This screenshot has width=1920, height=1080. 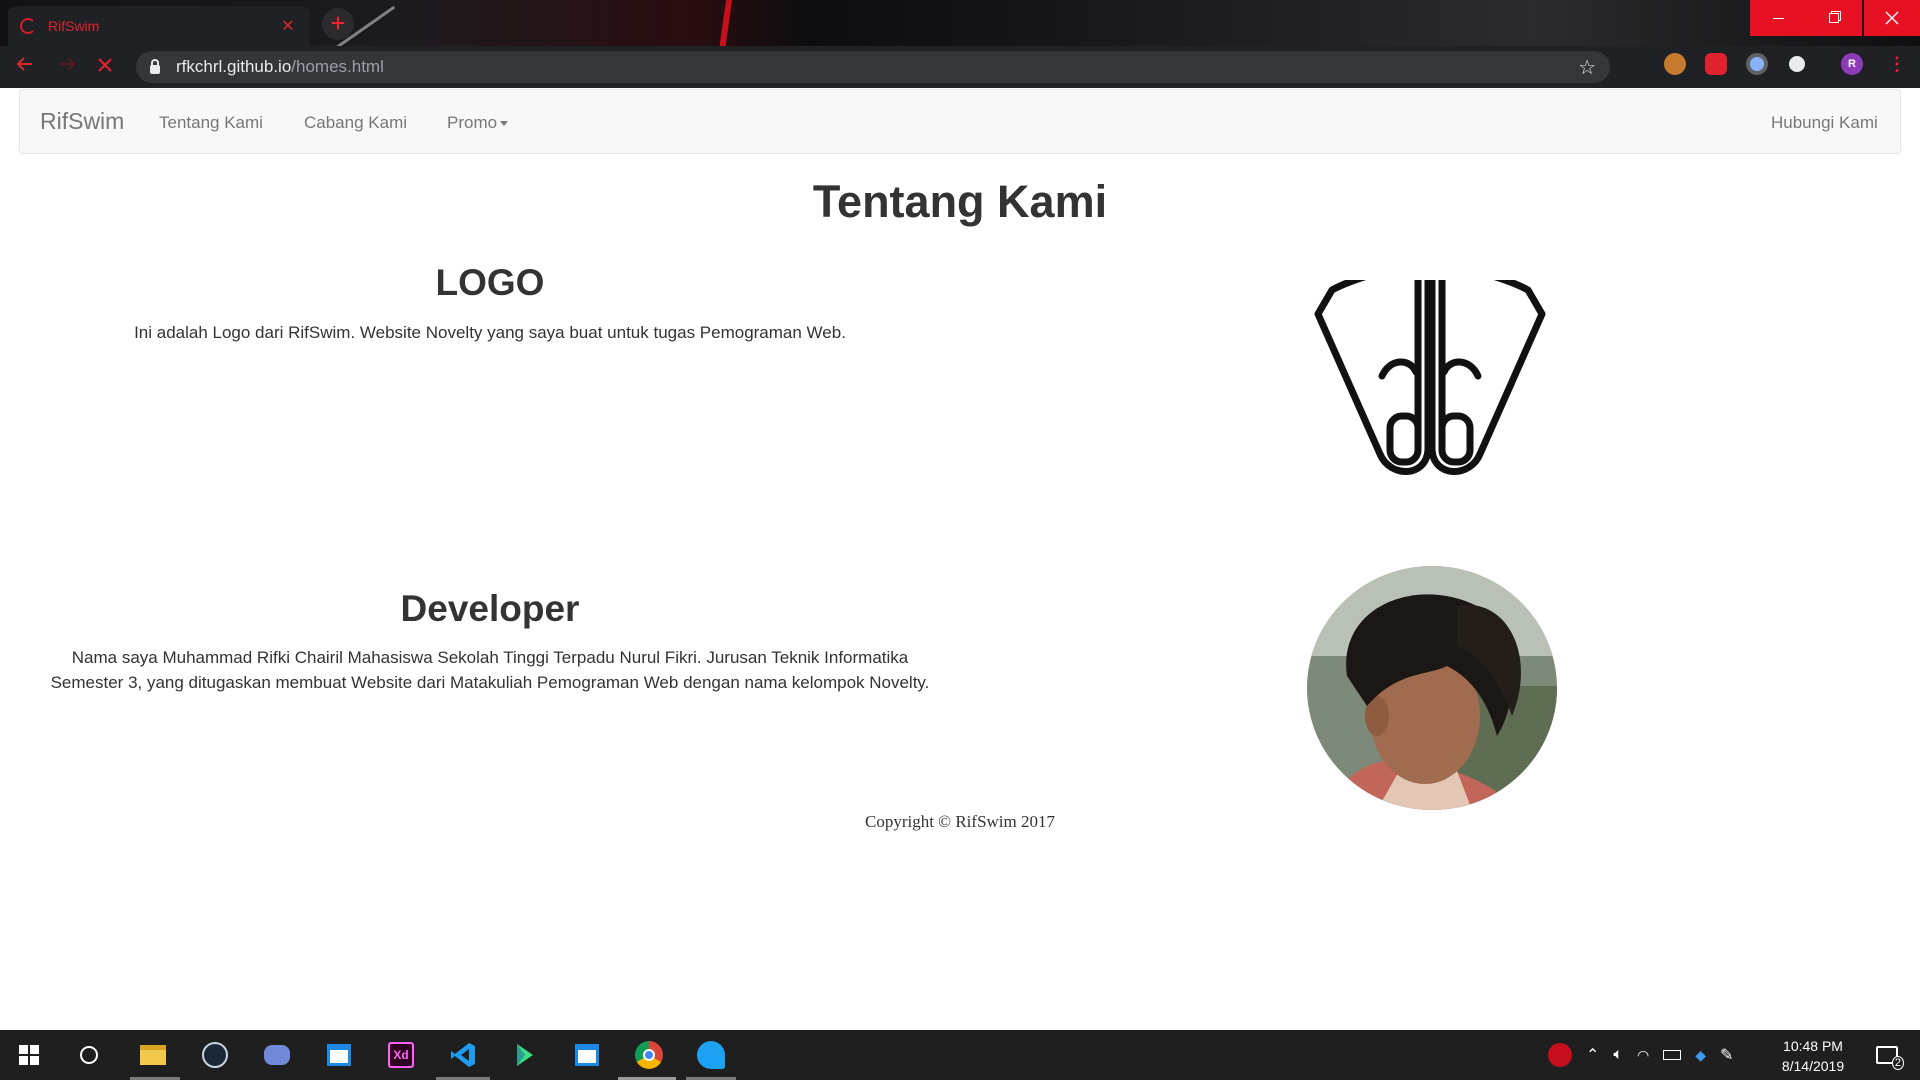 I want to click on file-explorer-button, so click(x=153, y=1055).